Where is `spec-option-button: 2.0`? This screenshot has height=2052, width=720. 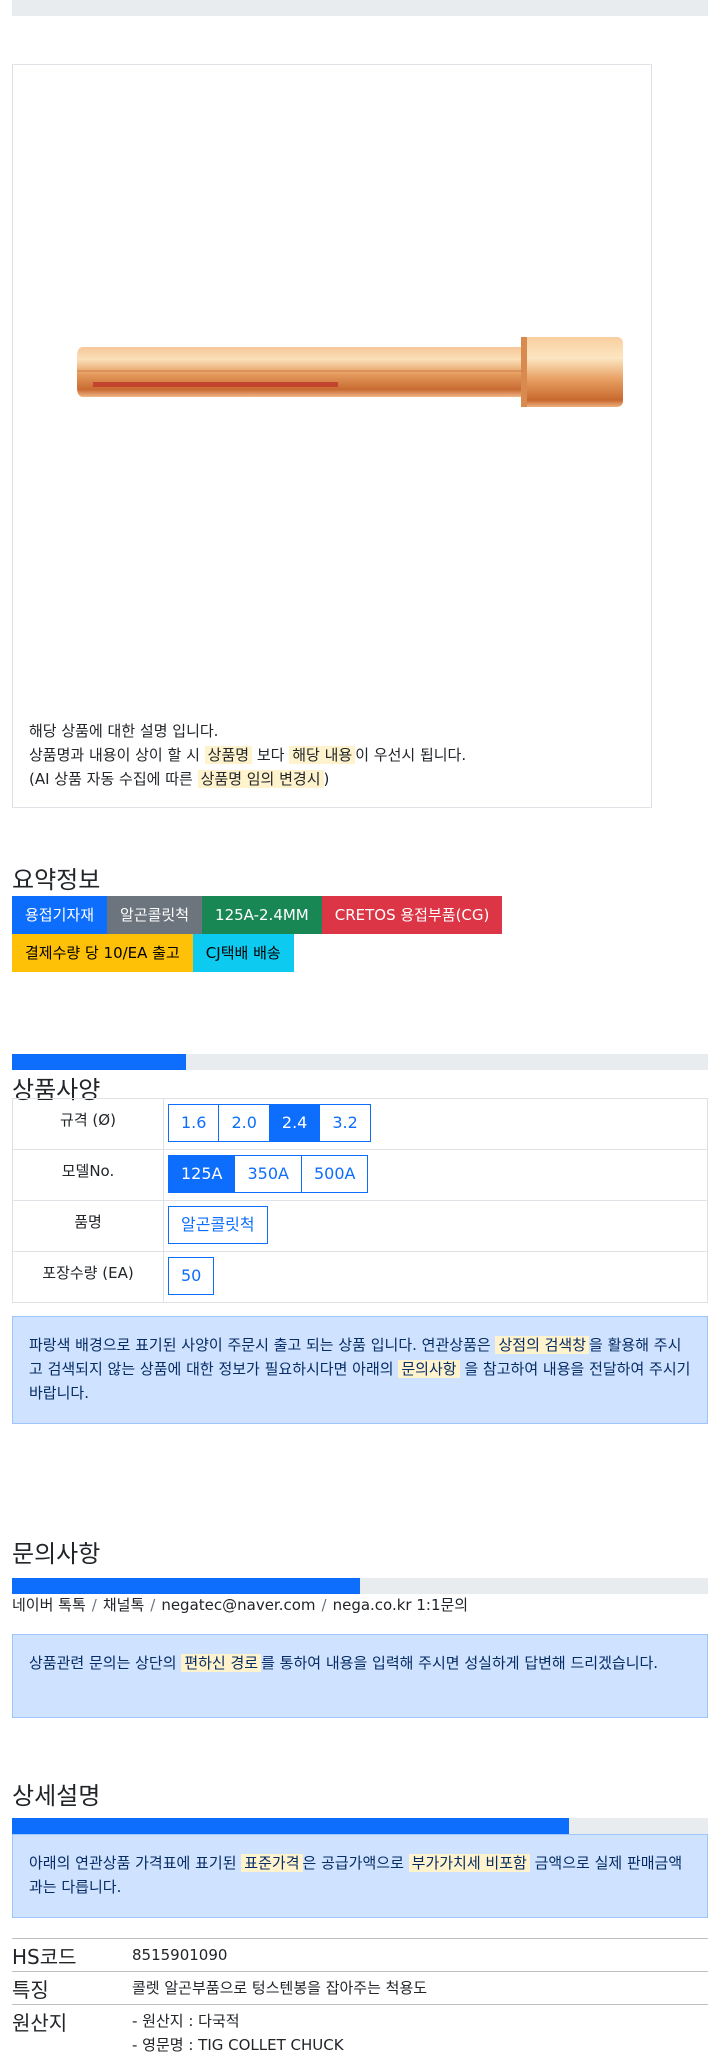
spec-option-button: 2.0 is located at coordinates (244, 1123).